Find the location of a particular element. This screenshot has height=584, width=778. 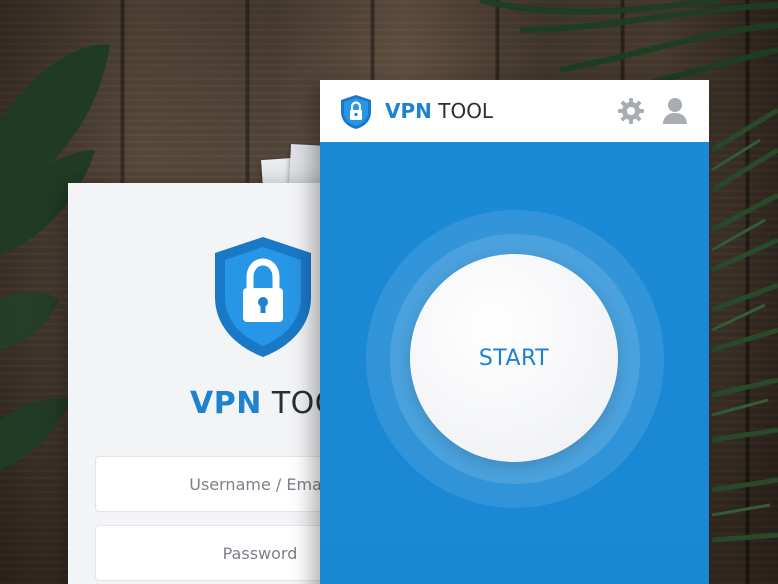

start-button: START is located at coordinates (514, 358).